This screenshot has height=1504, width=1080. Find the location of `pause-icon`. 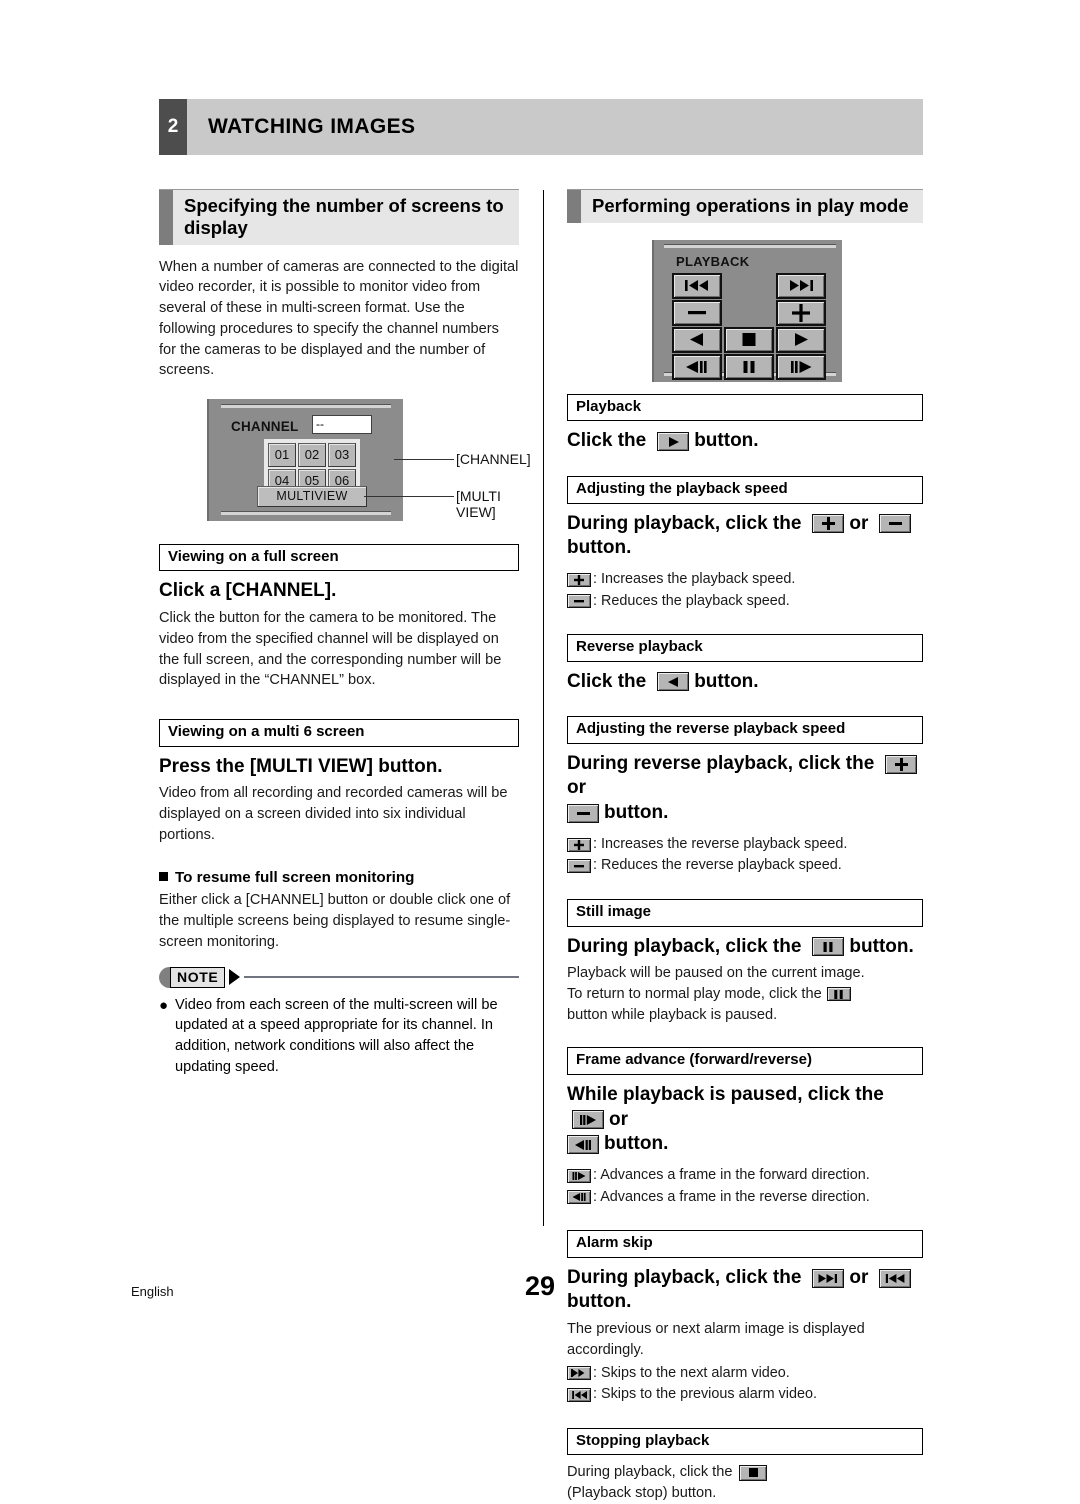

pause-icon is located at coordinates (749, 366).